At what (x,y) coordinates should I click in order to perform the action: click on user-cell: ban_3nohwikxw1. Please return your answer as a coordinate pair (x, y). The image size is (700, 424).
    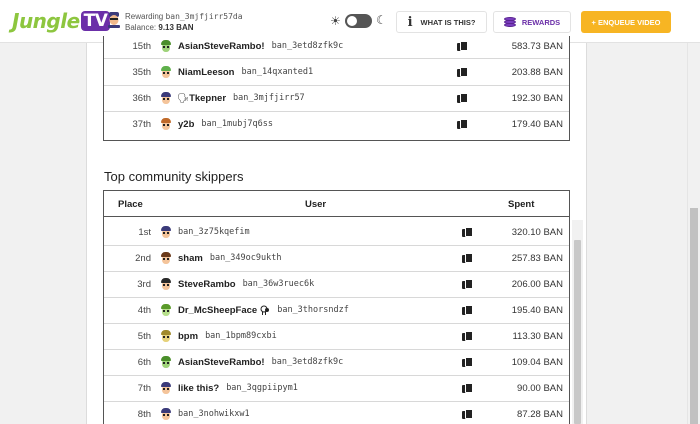
    Looking at the image, I should click on (205, 414).